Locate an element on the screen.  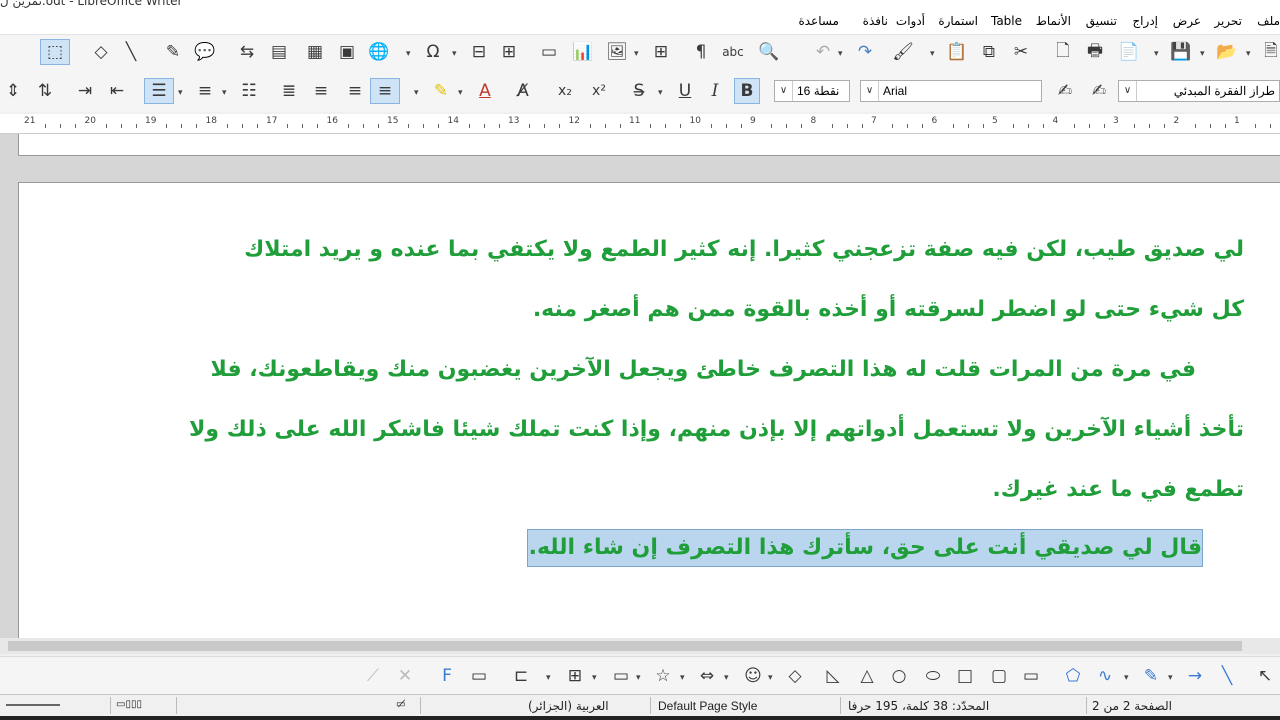
star-icon: ☆ is located at coordinates (663, 676).